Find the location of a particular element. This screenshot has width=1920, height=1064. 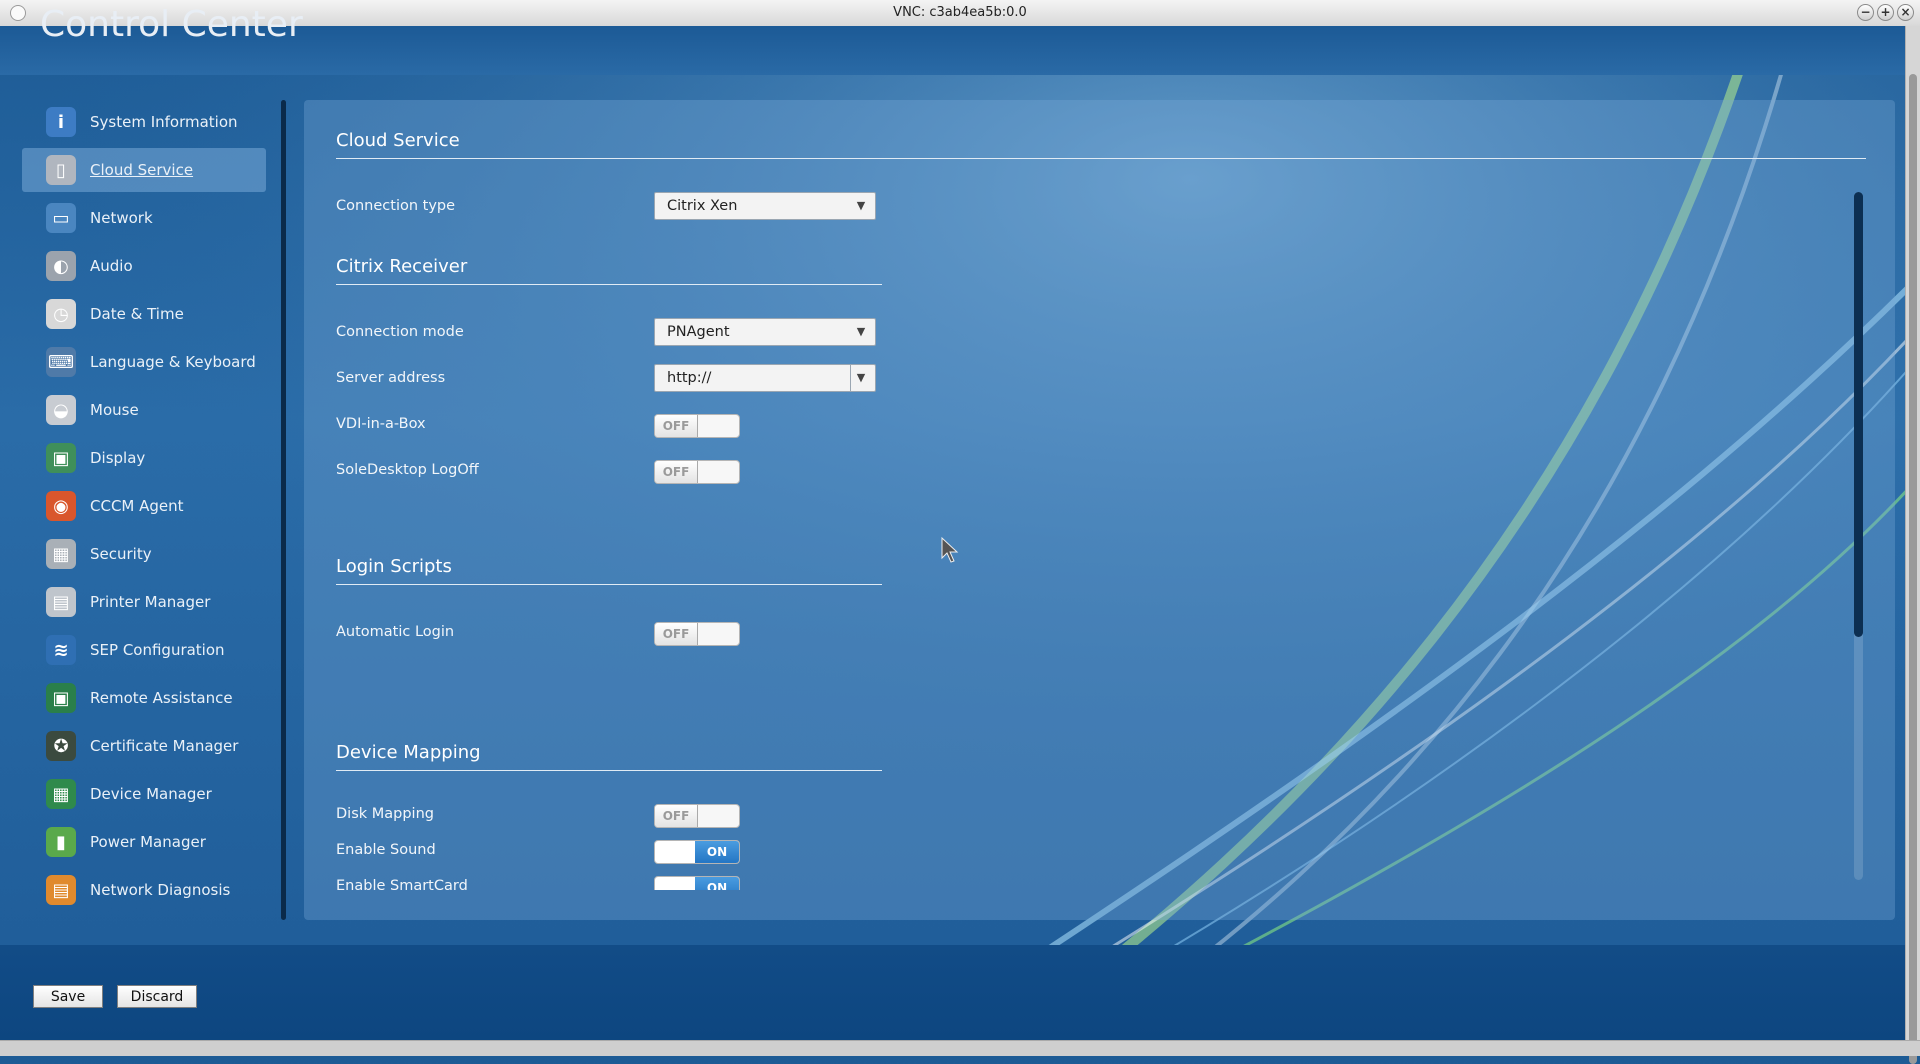

speaker-icon: ◐ is located at coordinates (61, 266).